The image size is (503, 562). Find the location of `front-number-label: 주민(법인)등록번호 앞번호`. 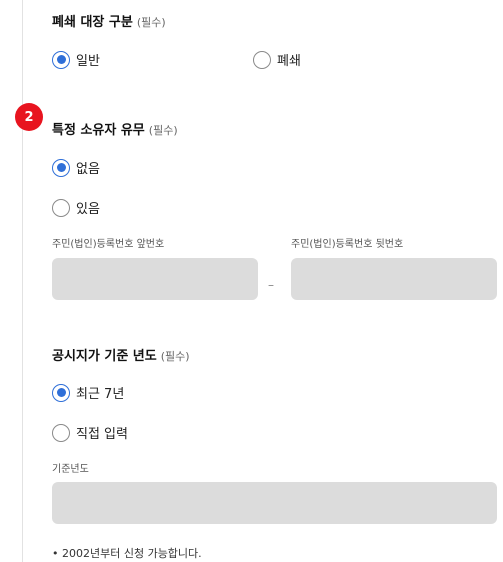

front-number-label: 주민(법인)등록번호 앞번호 is located at coordinates (108, 244).